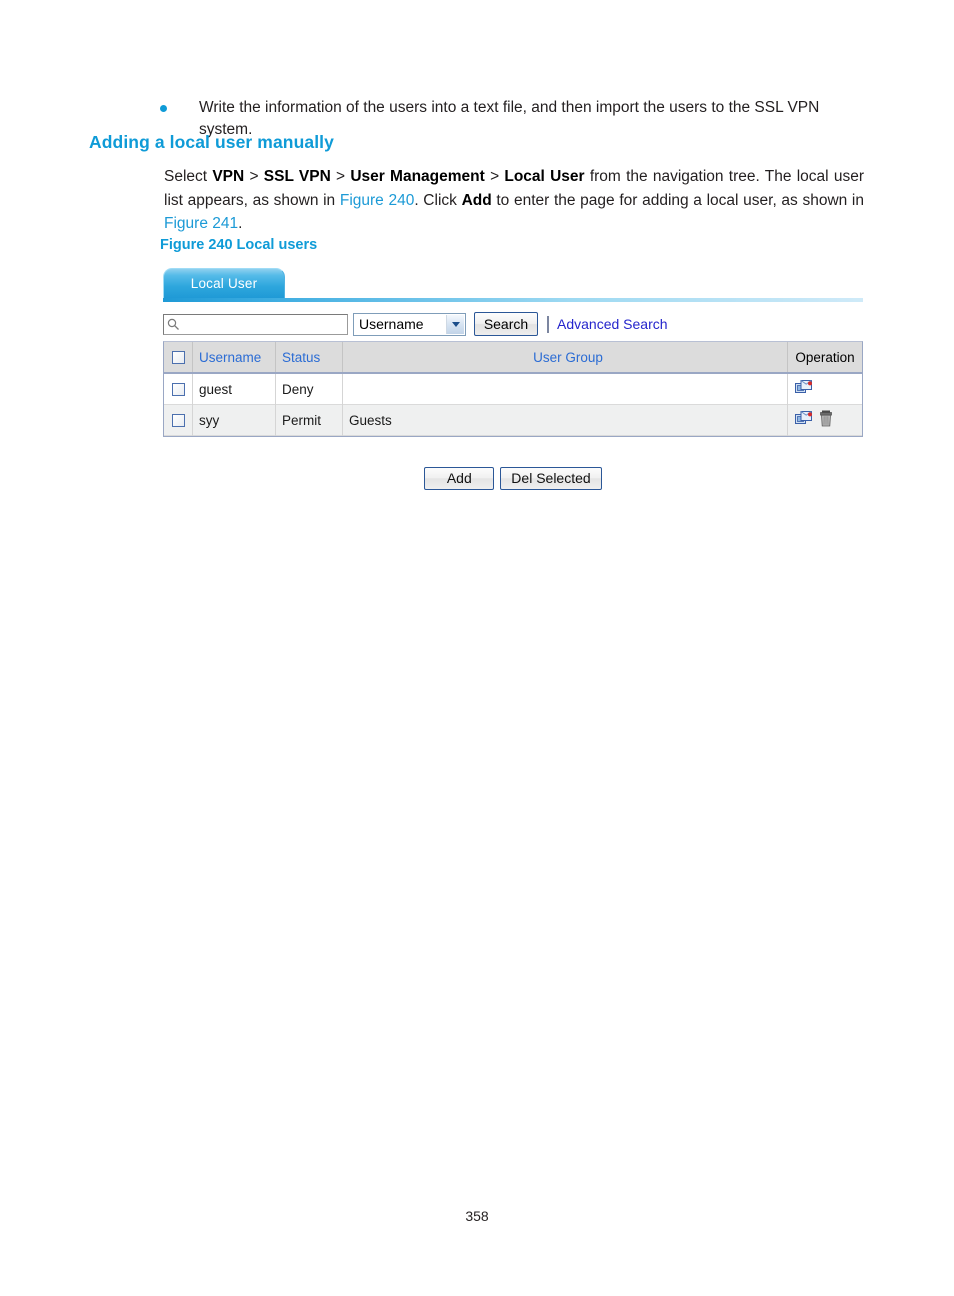  Describe the element at coordinates (309, 420) in the screenshot. I see `cell-status: Permit` at that location.